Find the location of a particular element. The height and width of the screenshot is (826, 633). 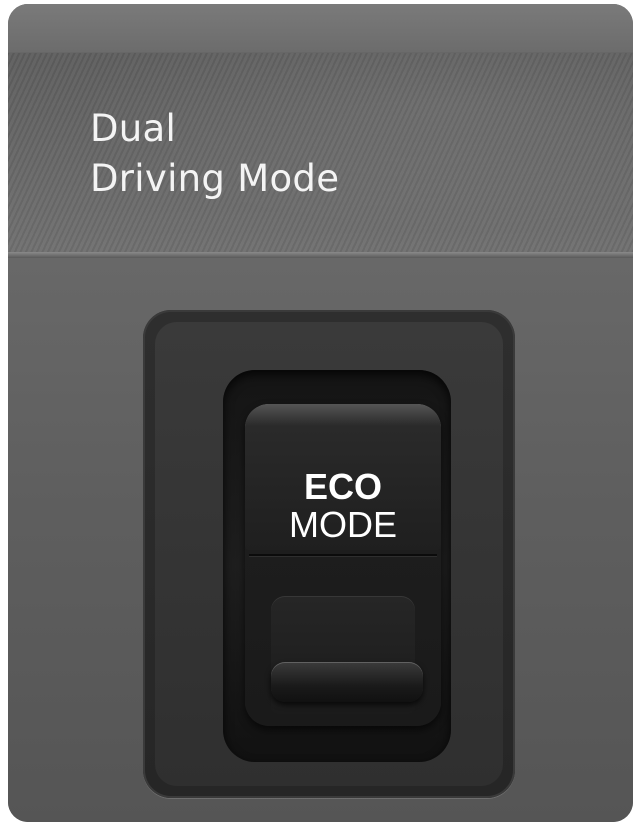

feature-title-line-2: Driving Mode is located at coordinates (215, 178).